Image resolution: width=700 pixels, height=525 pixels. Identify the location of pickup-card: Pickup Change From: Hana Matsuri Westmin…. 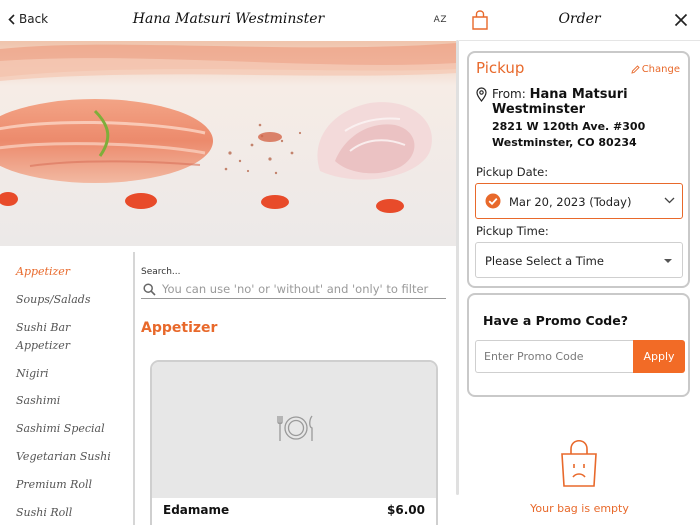
(578, 169).